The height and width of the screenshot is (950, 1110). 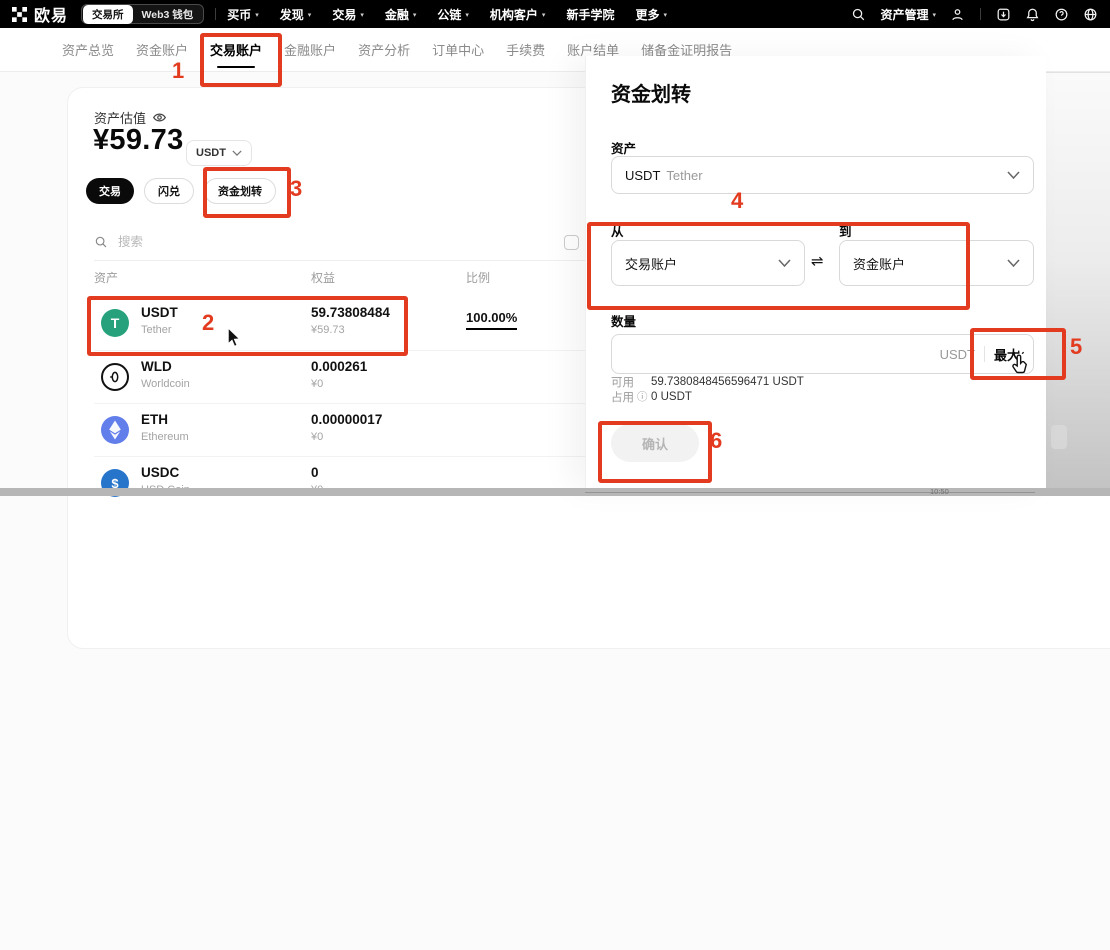 What do you see at coordinates (323, 278) in the screenshot?
I see `column-header-equity: 权益` at bounding box center [323, 278].